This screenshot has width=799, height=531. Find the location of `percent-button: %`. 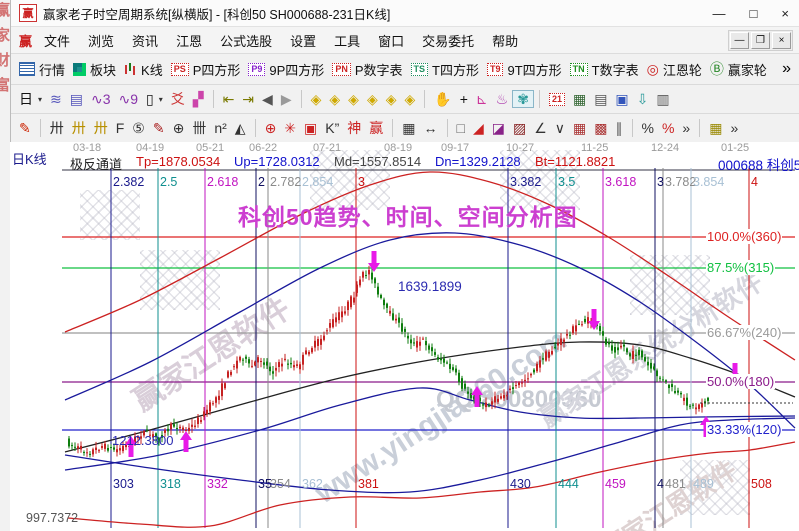

percent-button: % is located at coordinates (648, 128).